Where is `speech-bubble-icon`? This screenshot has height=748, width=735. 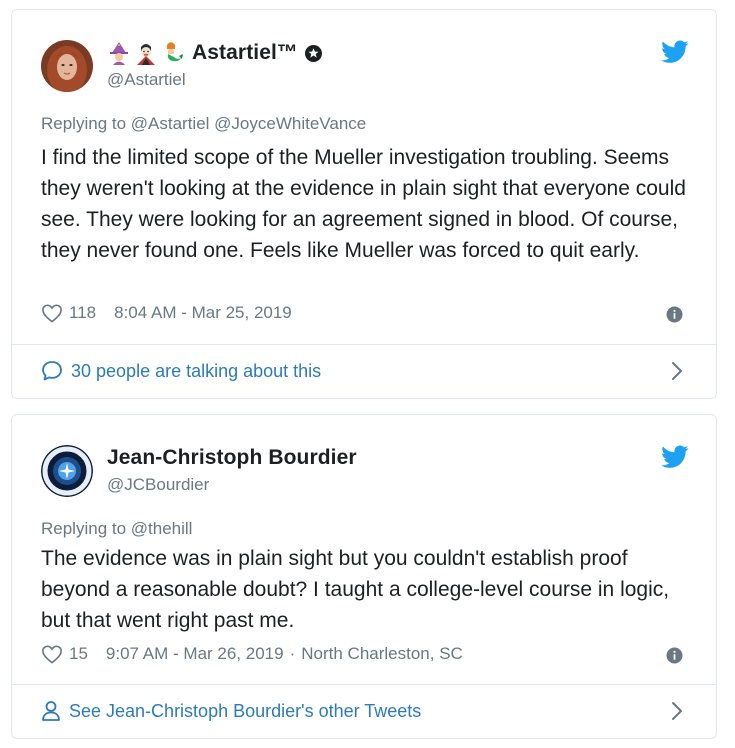 speech-bubble-icon is located at coordinates (52, 371).